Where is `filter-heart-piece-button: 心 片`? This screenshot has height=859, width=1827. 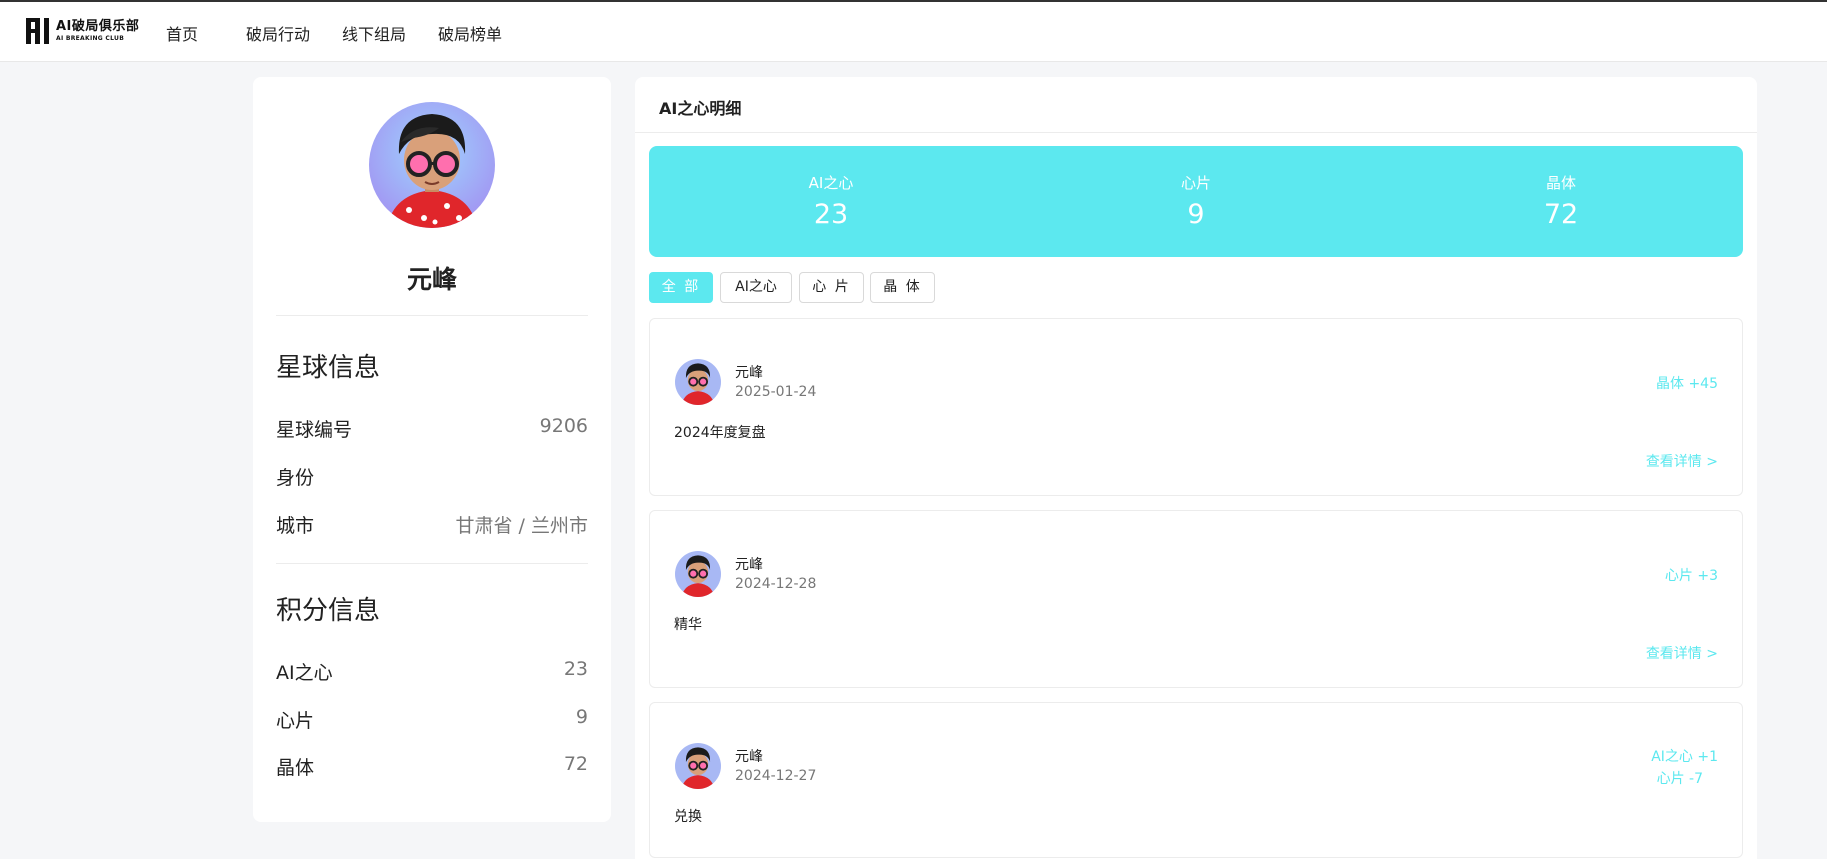 filter-heart-piece-button: 心 片 is located at coordinates (831, 287).